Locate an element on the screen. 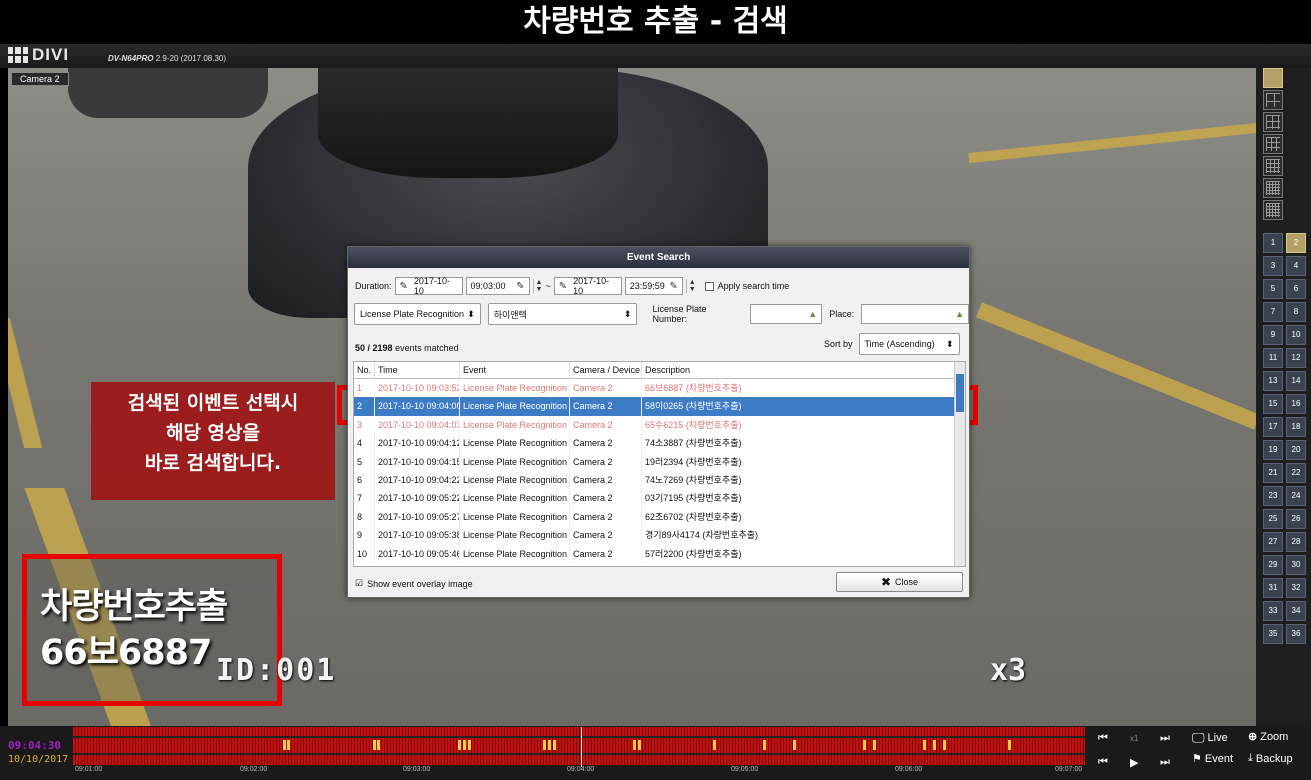  channel-button: 28 is located at coordinates (1296, 542).